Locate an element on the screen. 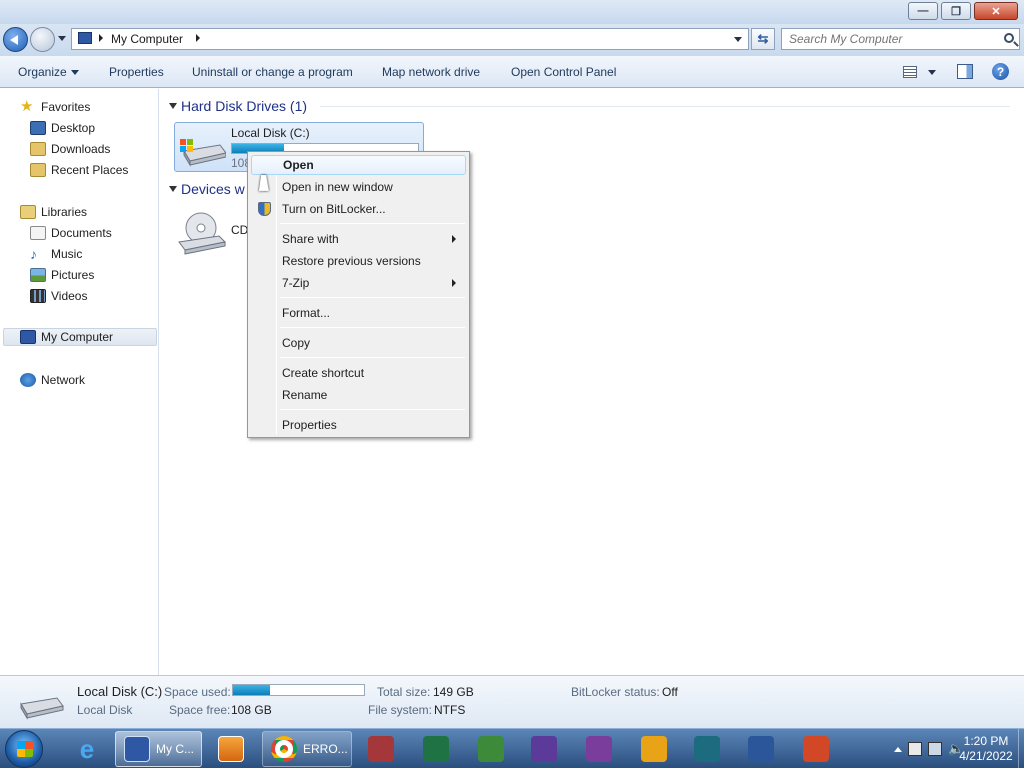 This screenshot has width=1024, height=768. breadcrumb-my-computer: My Computer is located at coordinates (147, 39).